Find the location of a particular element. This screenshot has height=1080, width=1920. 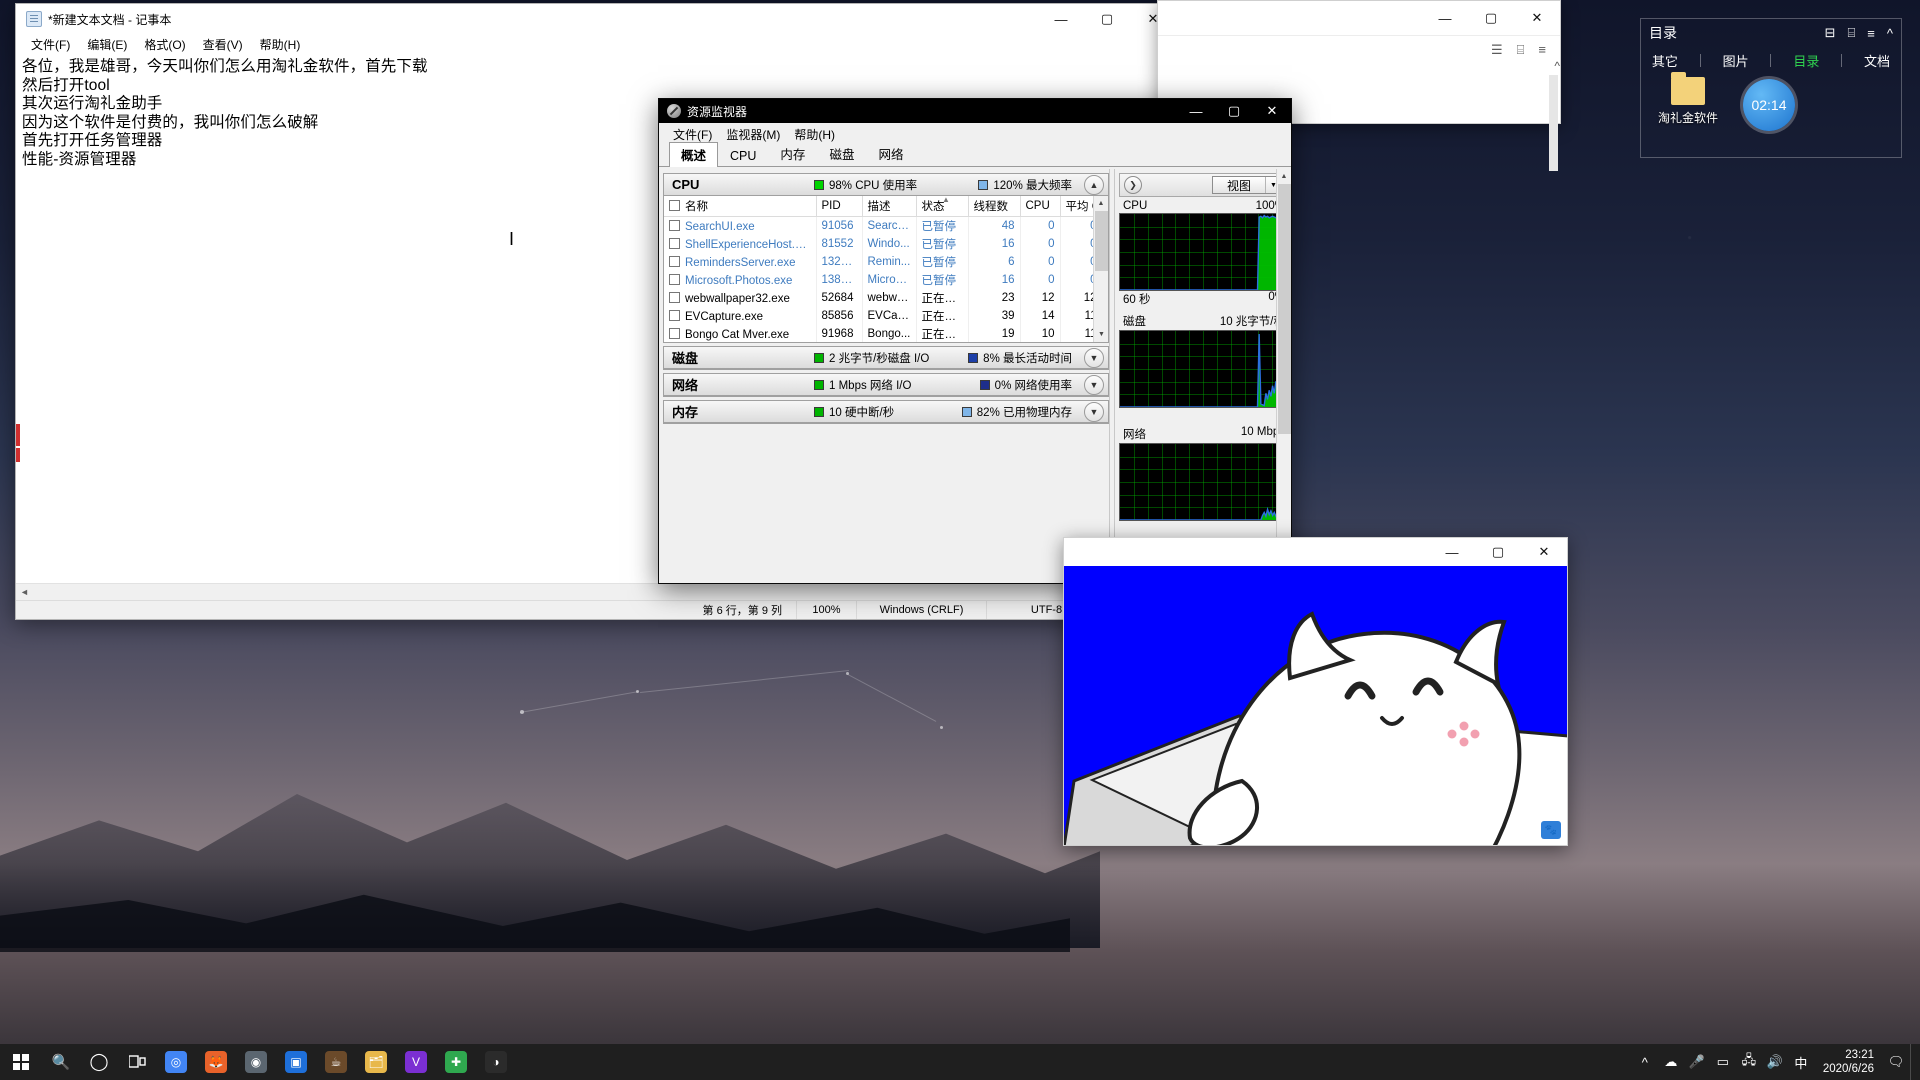

mic-icon: 🎤 is located at coordinates (1697, 1062).